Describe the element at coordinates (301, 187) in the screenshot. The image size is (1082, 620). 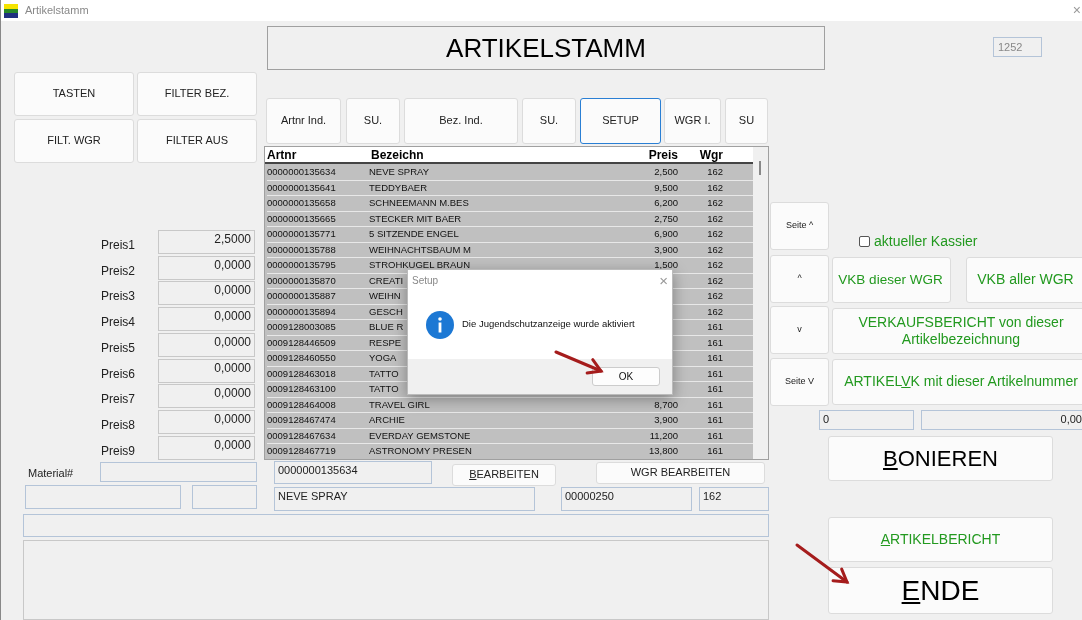
I see `table-cell: 0000000135641` at that location.